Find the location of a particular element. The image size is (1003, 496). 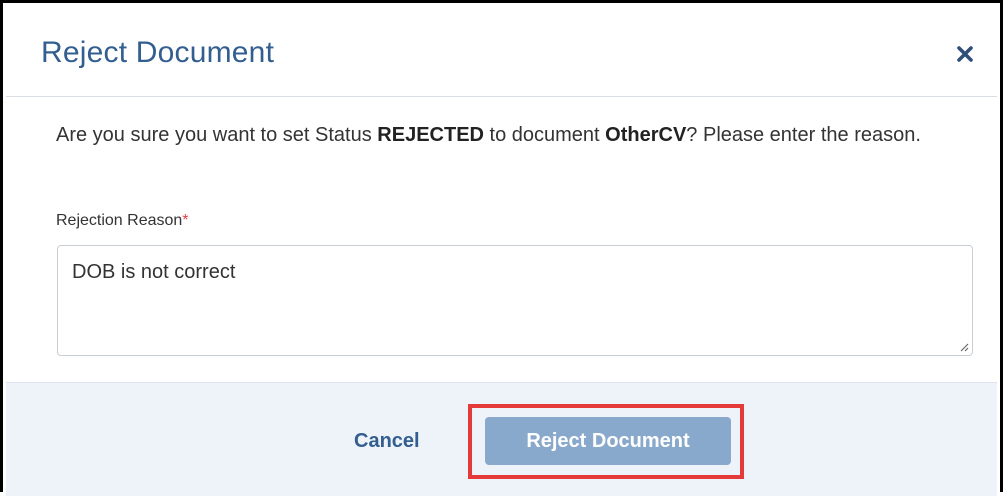

close-button is located at coordinates (965, 54).